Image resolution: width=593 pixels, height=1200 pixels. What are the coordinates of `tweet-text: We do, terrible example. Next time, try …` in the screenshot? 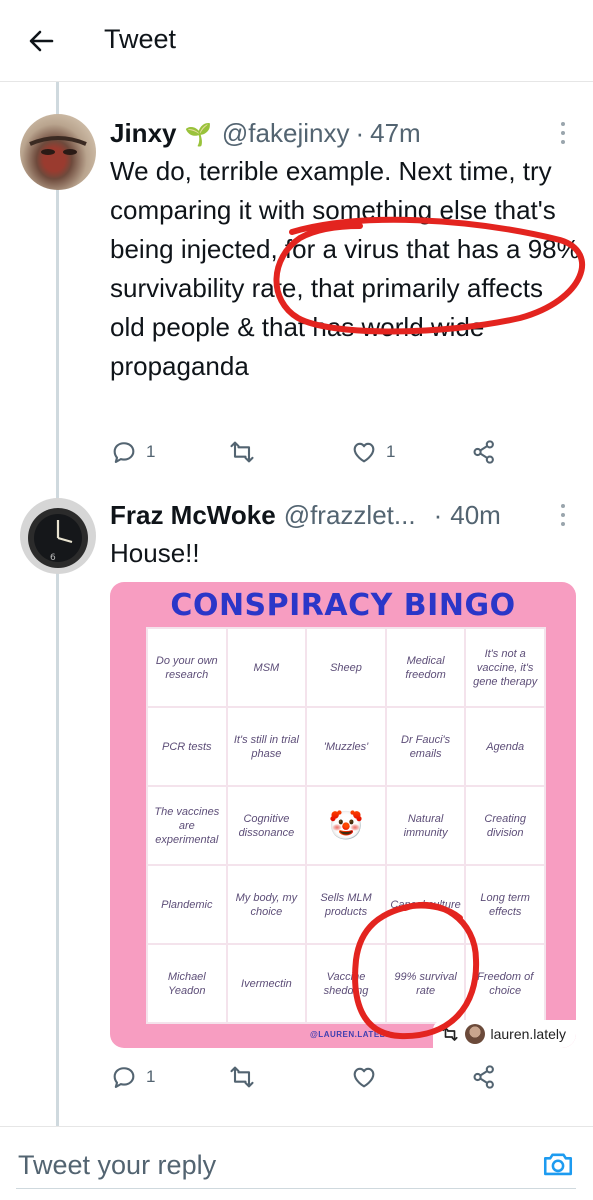 It's located at (345, 268).